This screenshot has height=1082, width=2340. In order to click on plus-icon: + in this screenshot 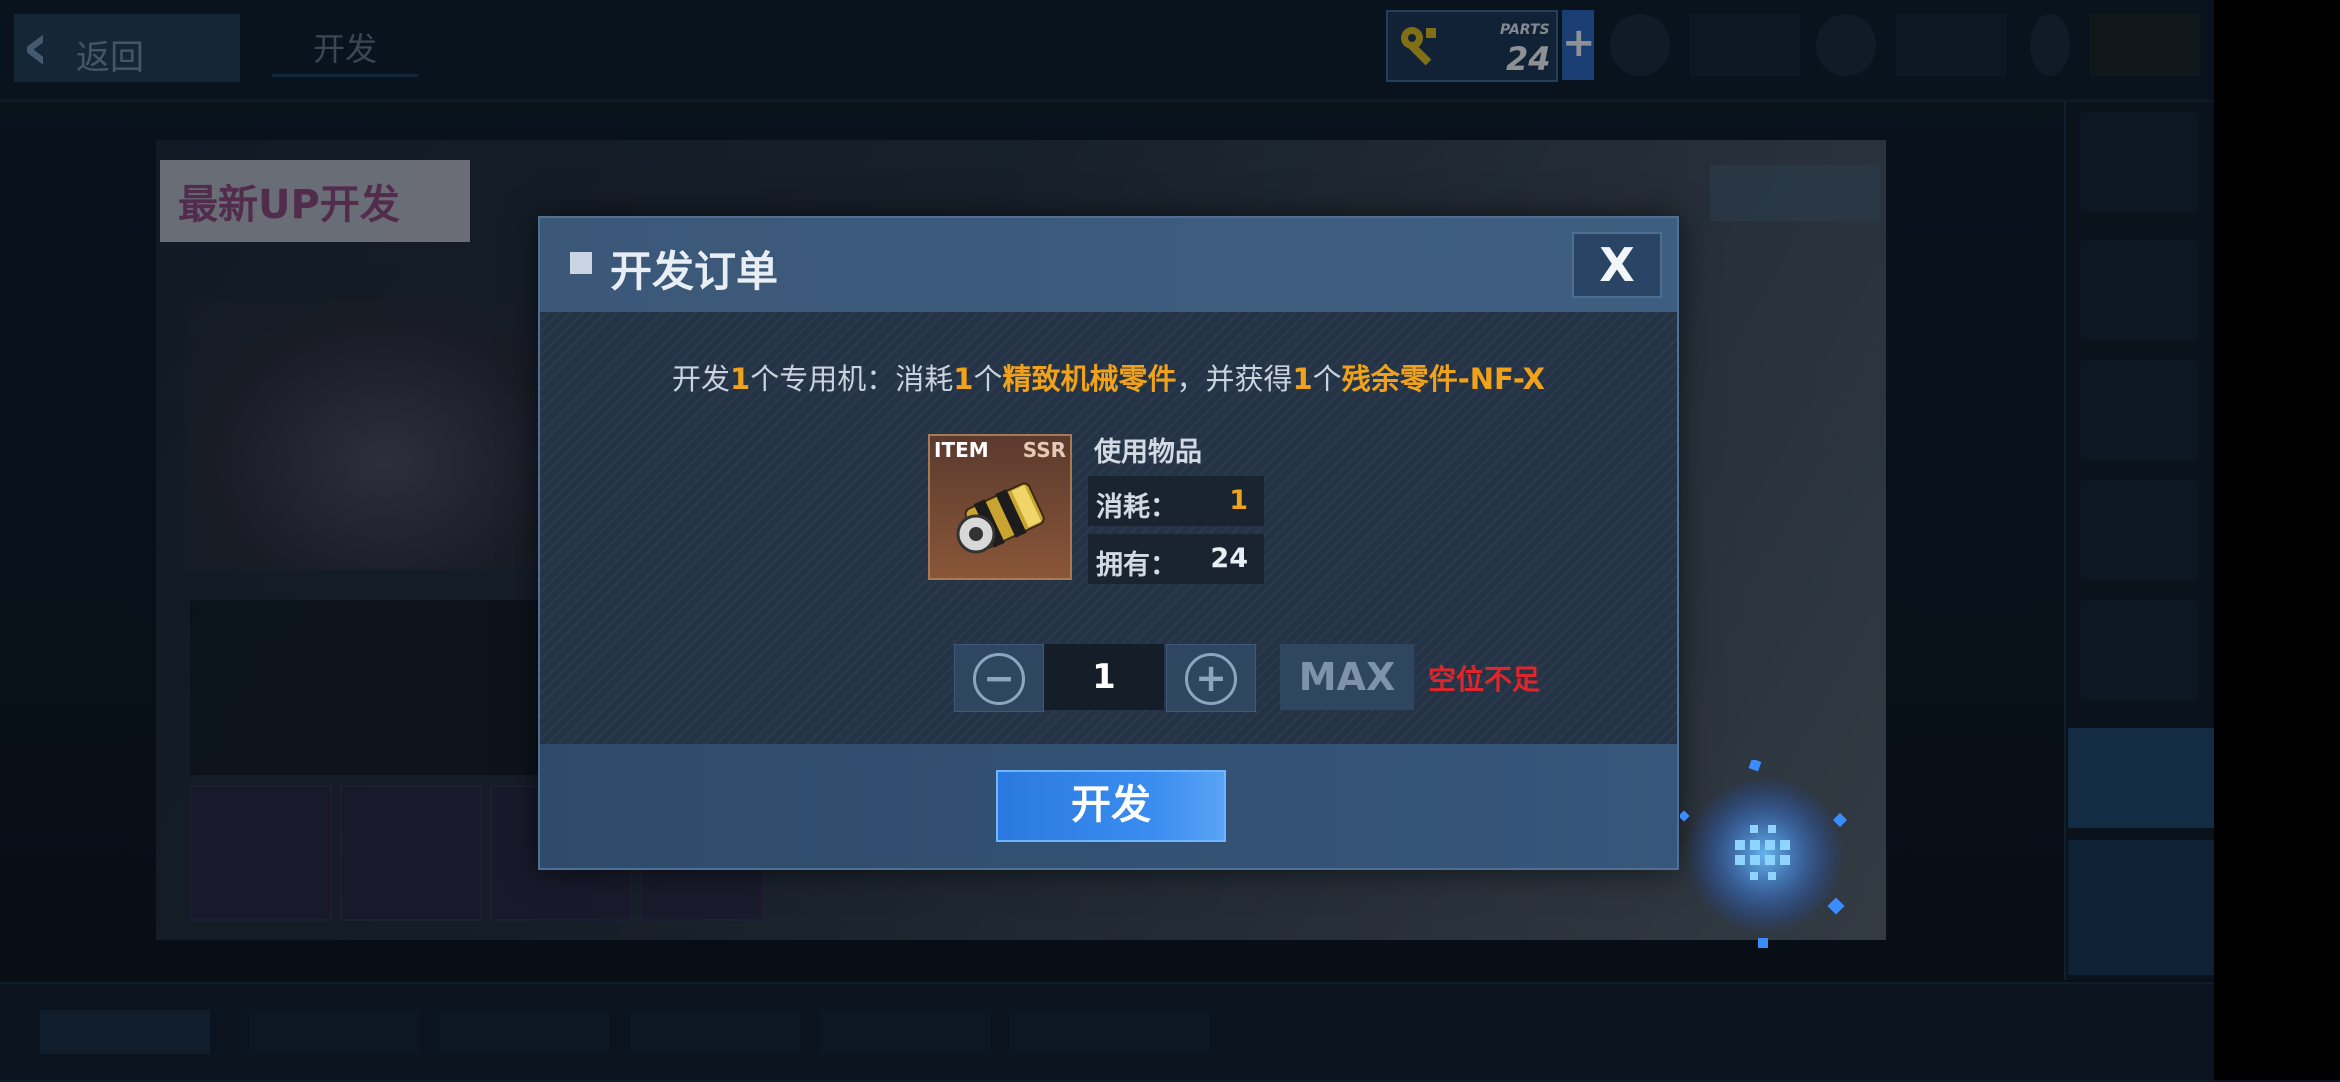, I will do `click(1211, 679)`.